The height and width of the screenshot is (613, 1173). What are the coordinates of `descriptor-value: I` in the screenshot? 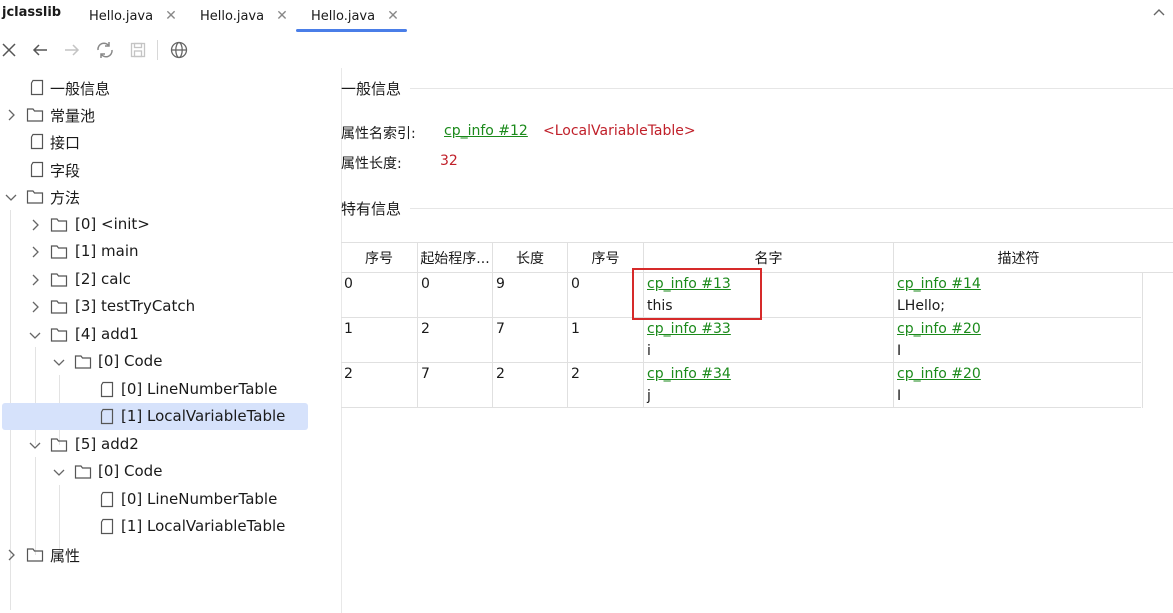 It's located at (899, 351).